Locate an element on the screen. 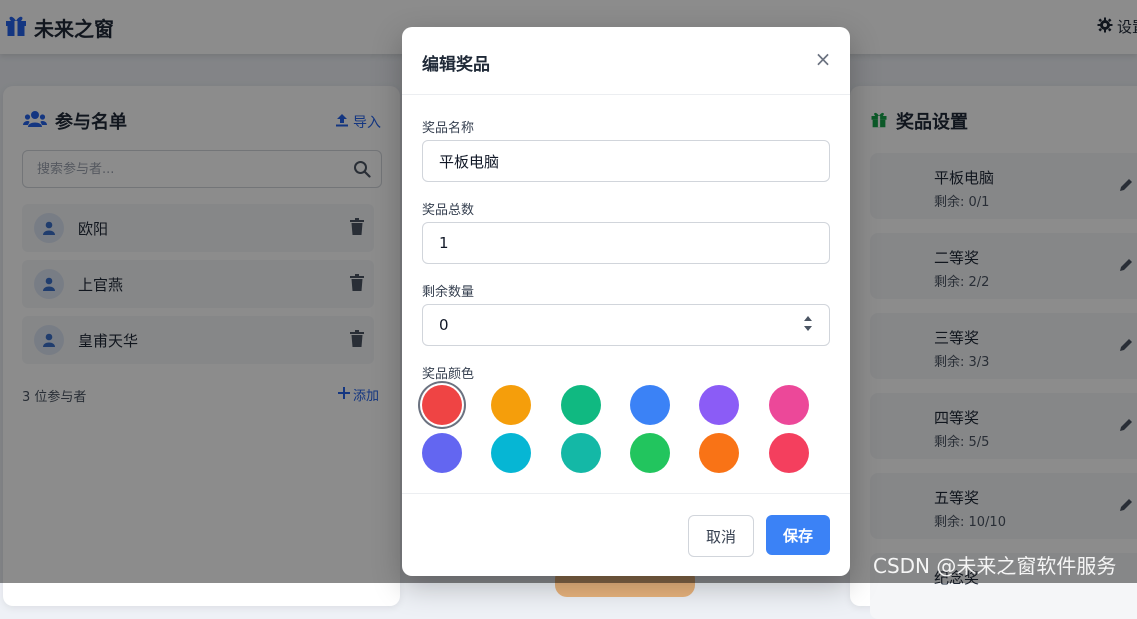 The height and width of the screenshot is (619, 1137). stepper-down-icon is located at coordinates (808, 328).